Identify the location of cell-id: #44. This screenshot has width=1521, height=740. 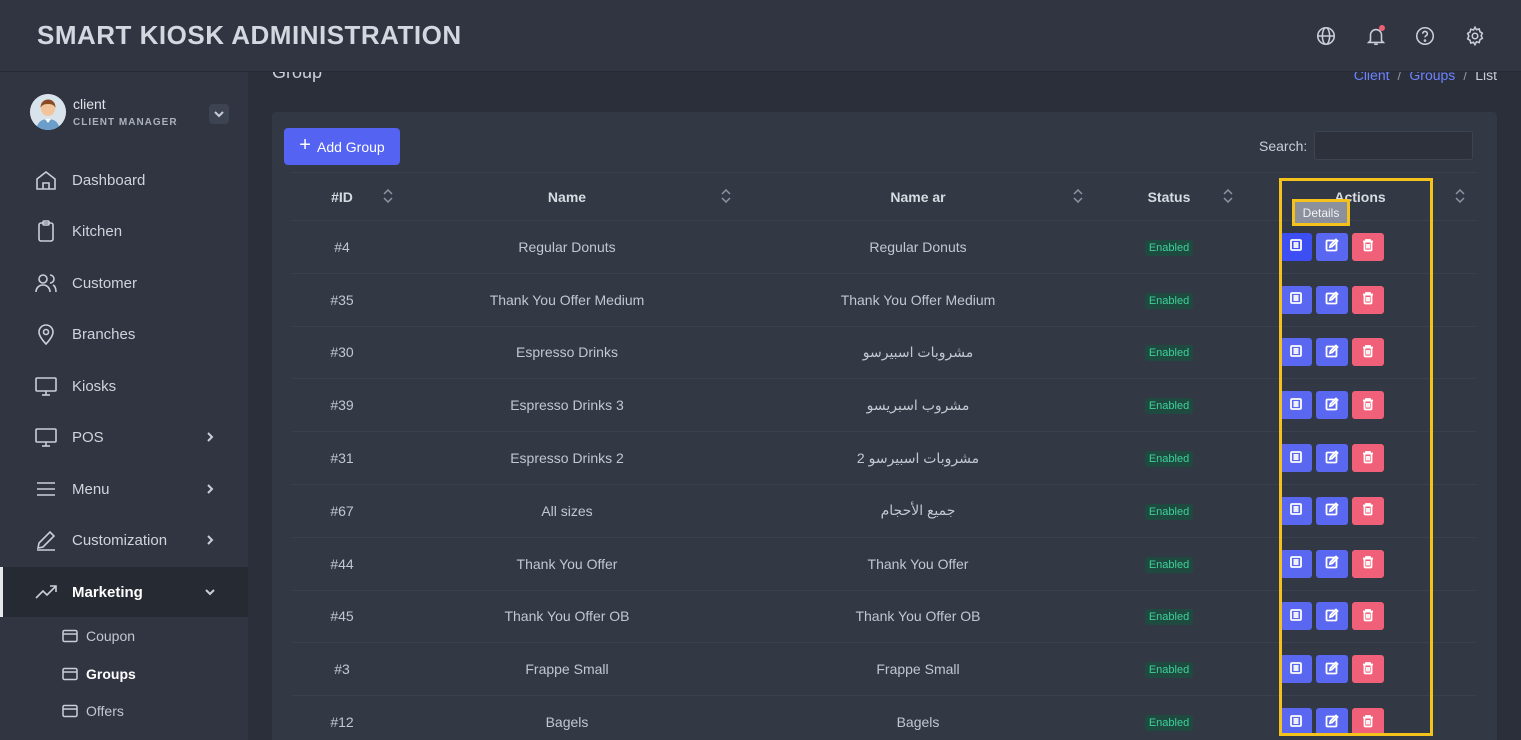
(342, 564).